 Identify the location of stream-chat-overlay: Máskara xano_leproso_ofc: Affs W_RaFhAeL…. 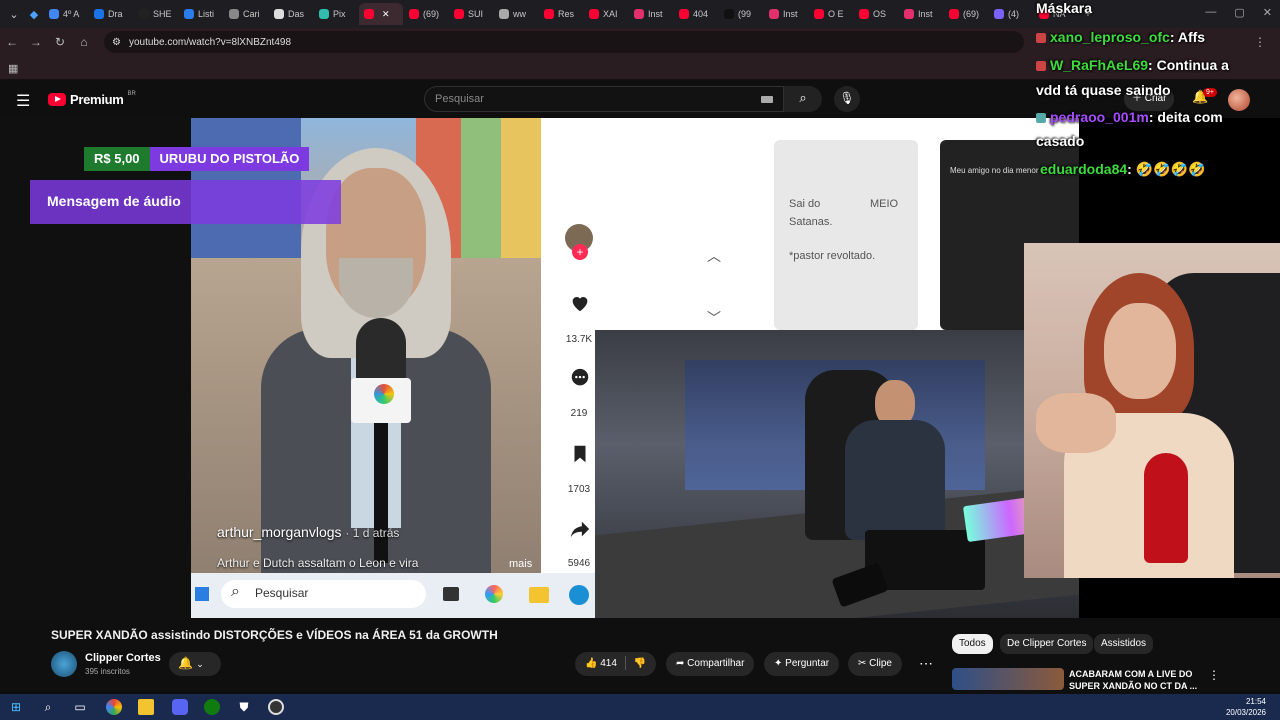
(1158, 95).